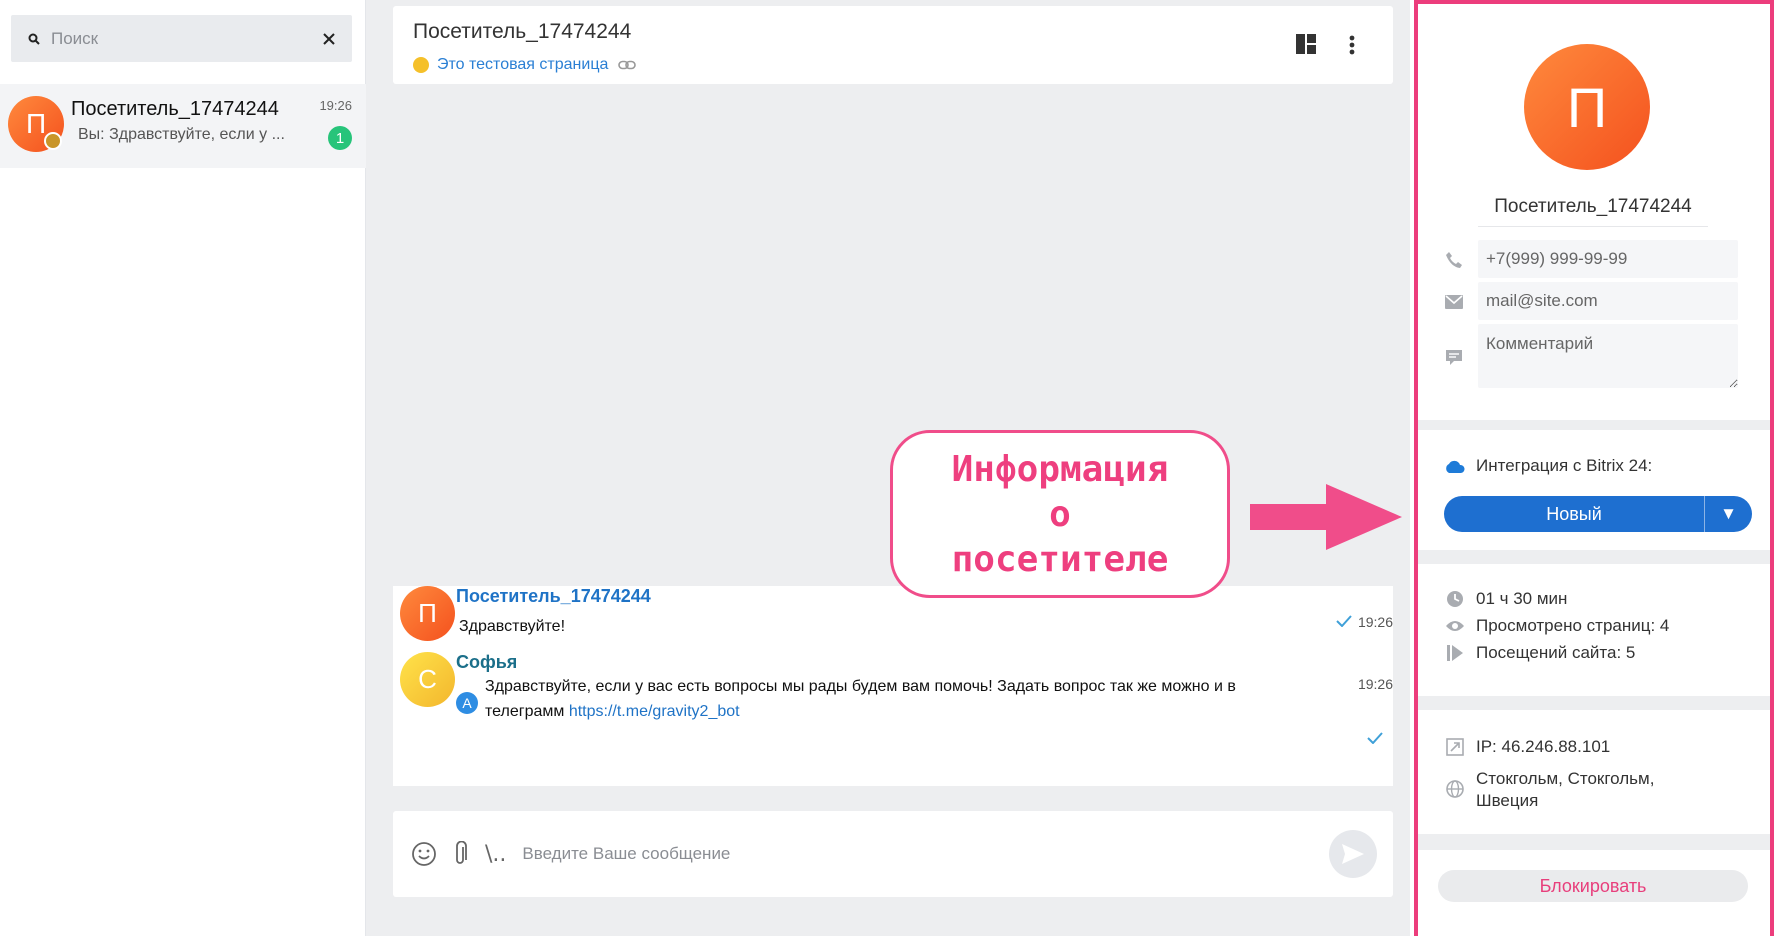  What do you see at coordinates (424, 854) in the screenshot?
I see `emoji-icon` at bounding box center [424, 854].